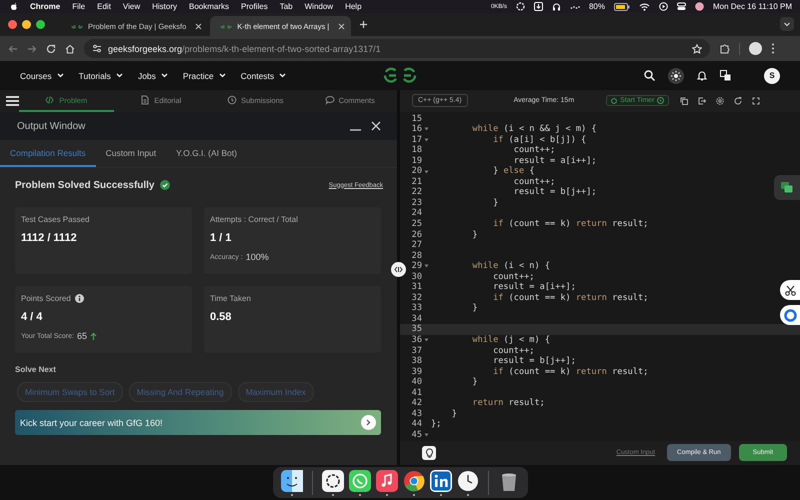 The image size is (800, 500). Describe the element at coordinates (644, 6) in the screenshot. I see `wifi-icon` at that location.